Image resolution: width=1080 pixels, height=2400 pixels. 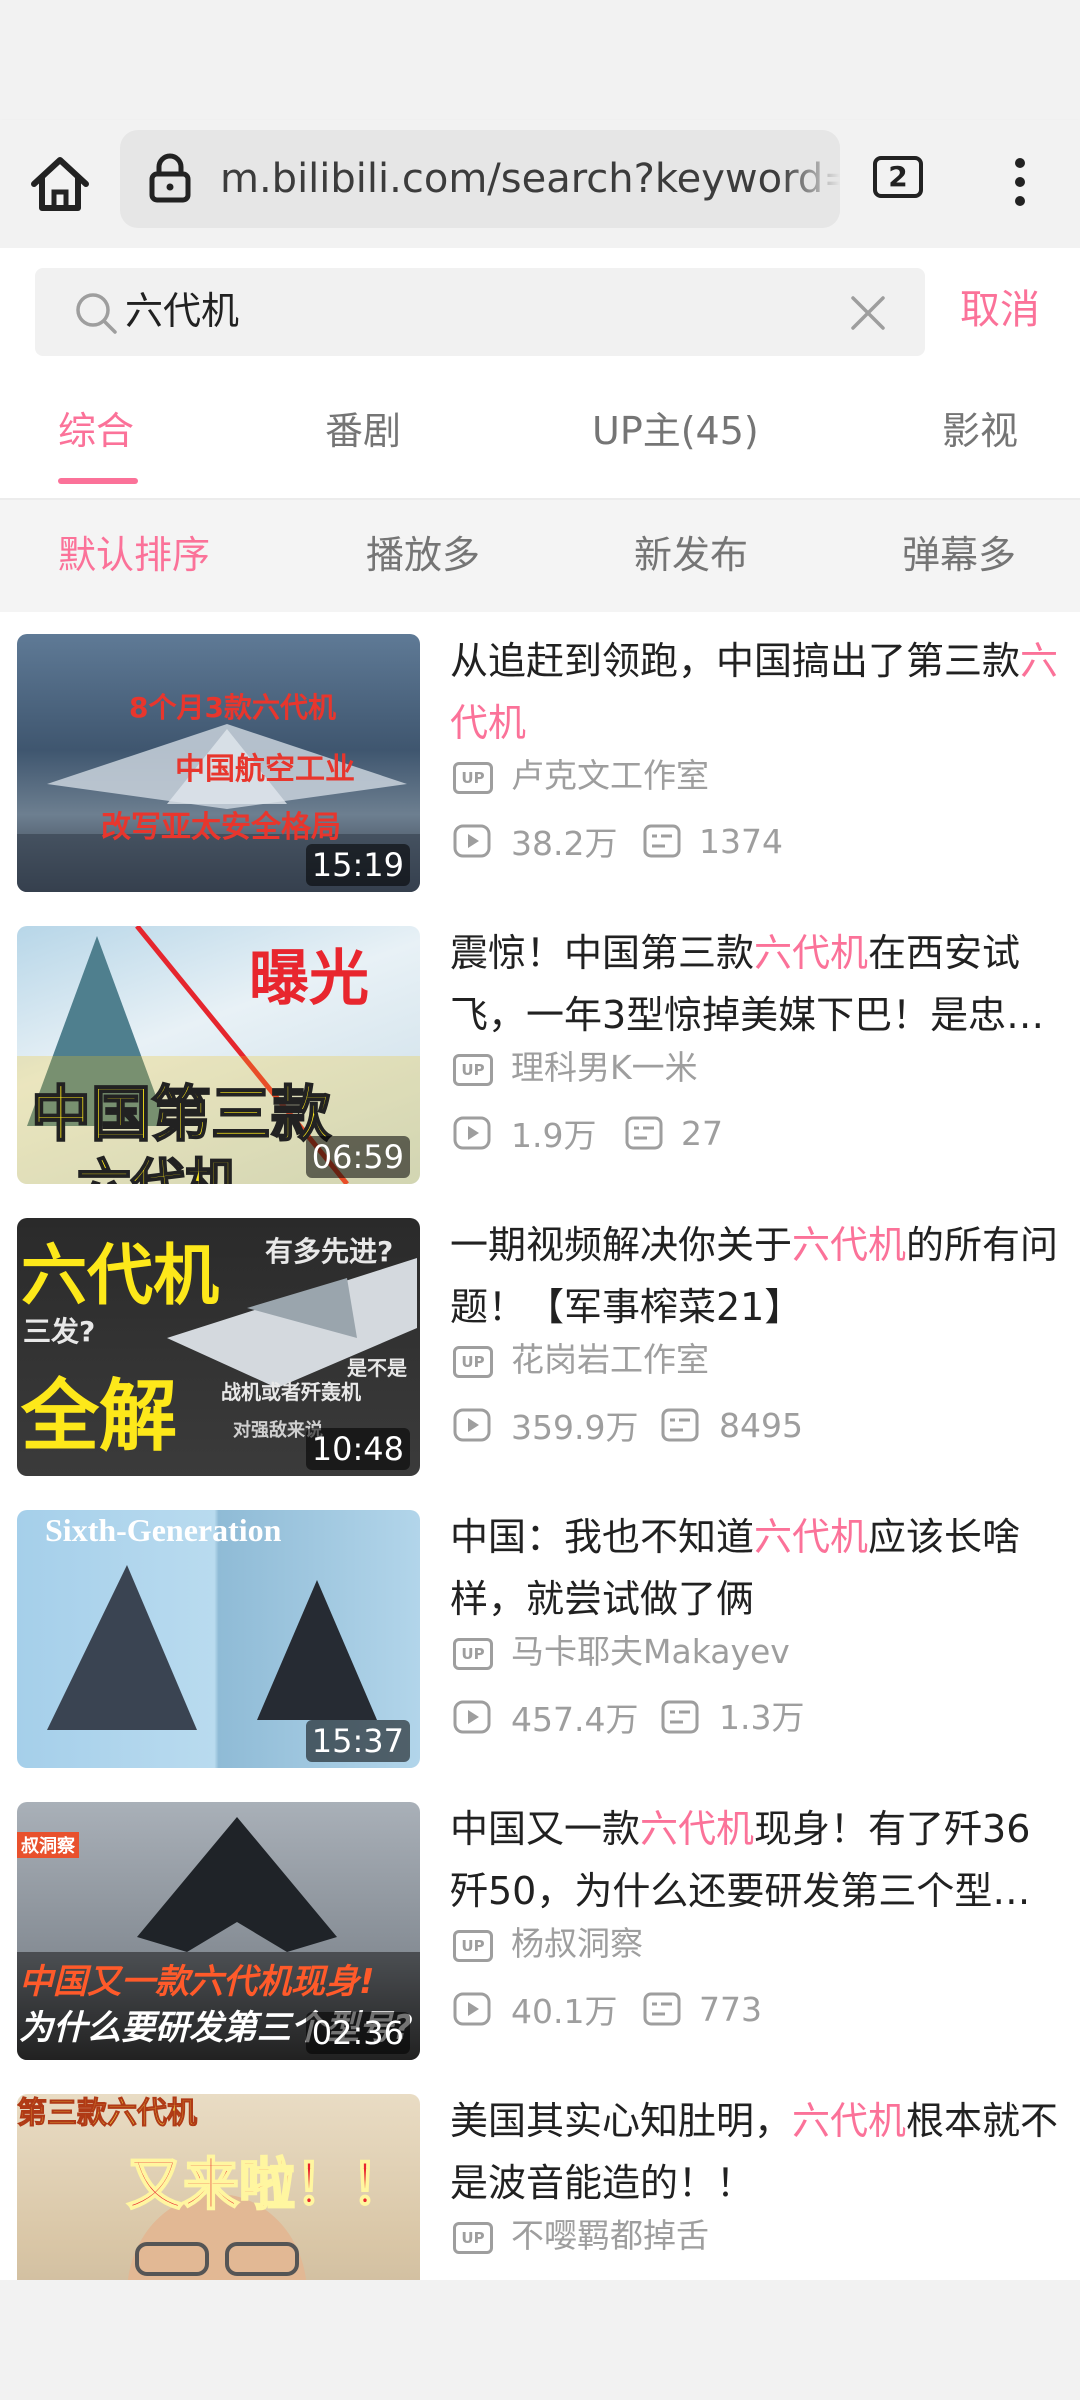 What do you see at coordinates (756, 2152) in the screenshot?
I see `video-title: 美国其实心知肚明，六代机根本就不是波音能造的！！` at bounding box center [756, 2152].